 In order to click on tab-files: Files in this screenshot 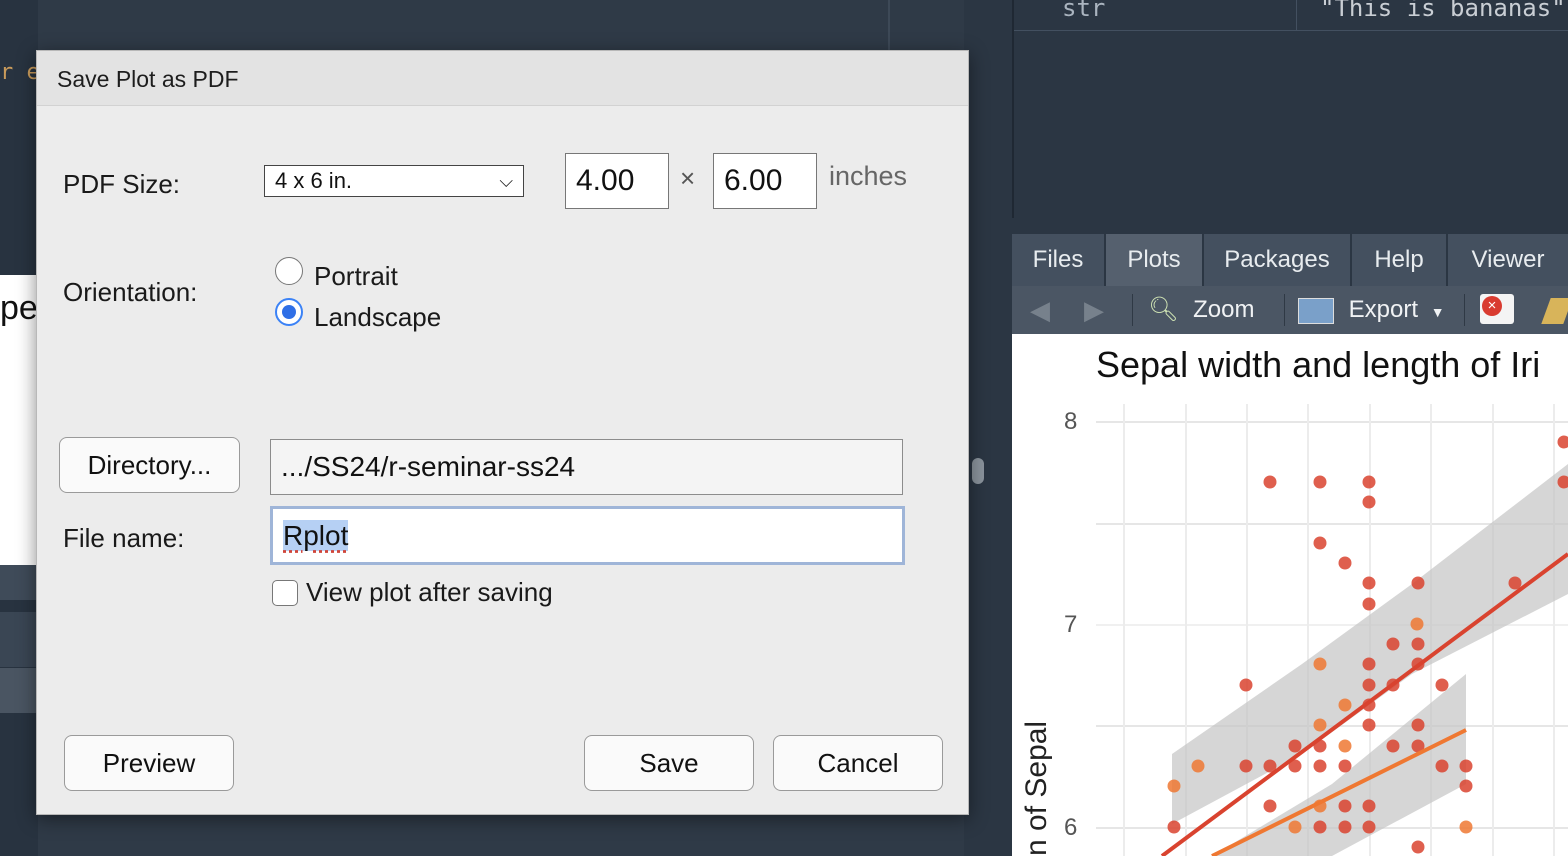, I will do `click(1059, 260)`.